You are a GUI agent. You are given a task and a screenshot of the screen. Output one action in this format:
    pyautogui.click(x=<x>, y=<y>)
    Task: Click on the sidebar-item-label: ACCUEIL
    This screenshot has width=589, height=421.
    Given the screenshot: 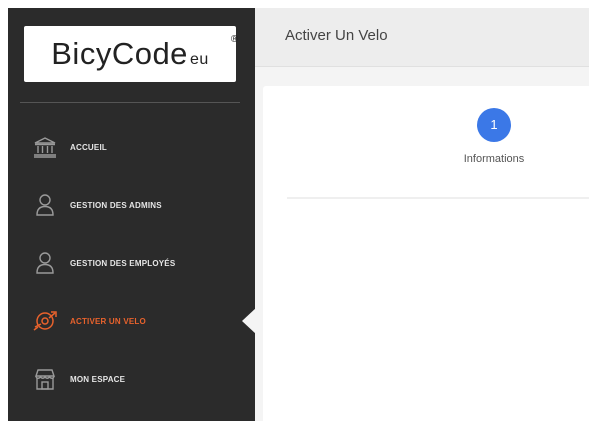 What is the action you would take?
    pyautogui.click(x=88, y=147)
    